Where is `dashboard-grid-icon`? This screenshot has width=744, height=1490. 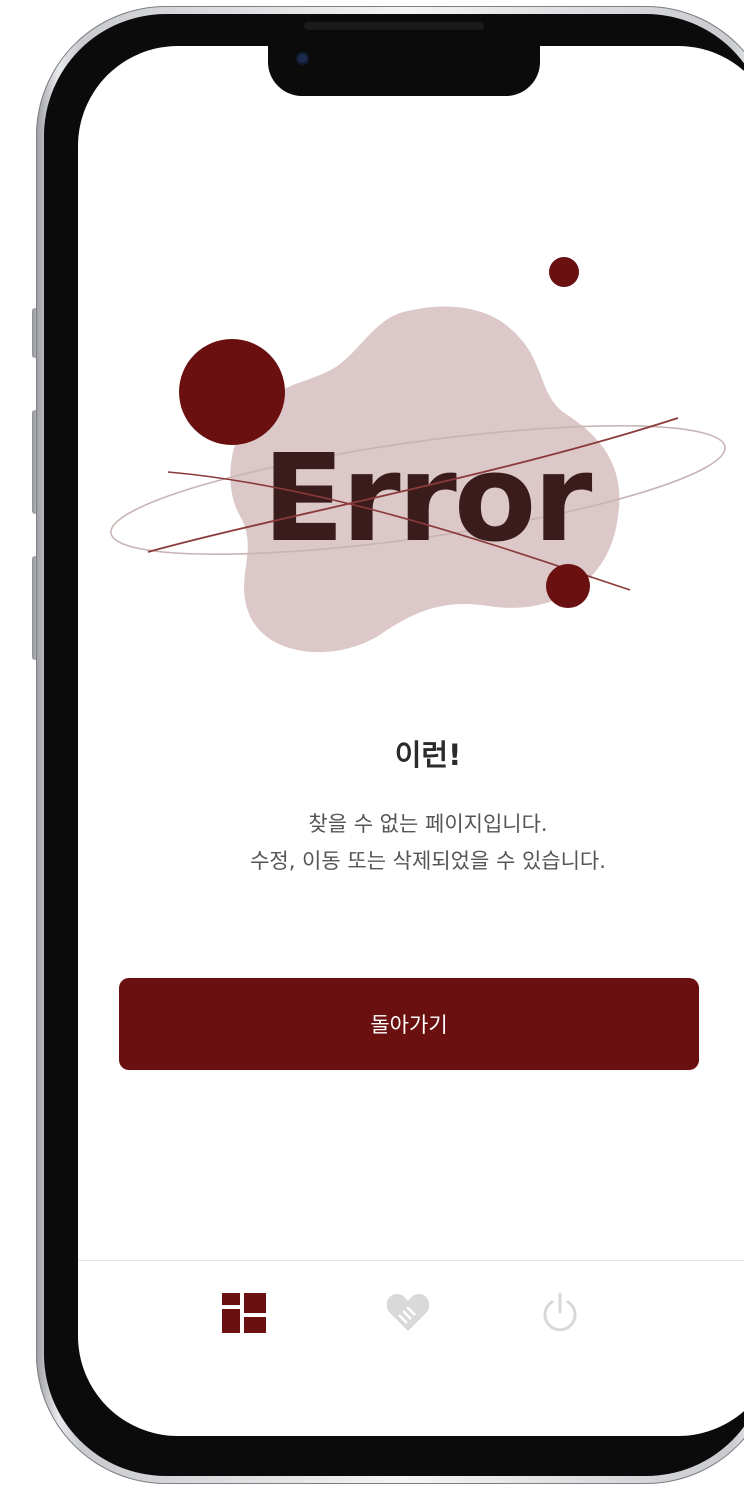 dashboard-grid-icon is located at coordinates (244, 1313).